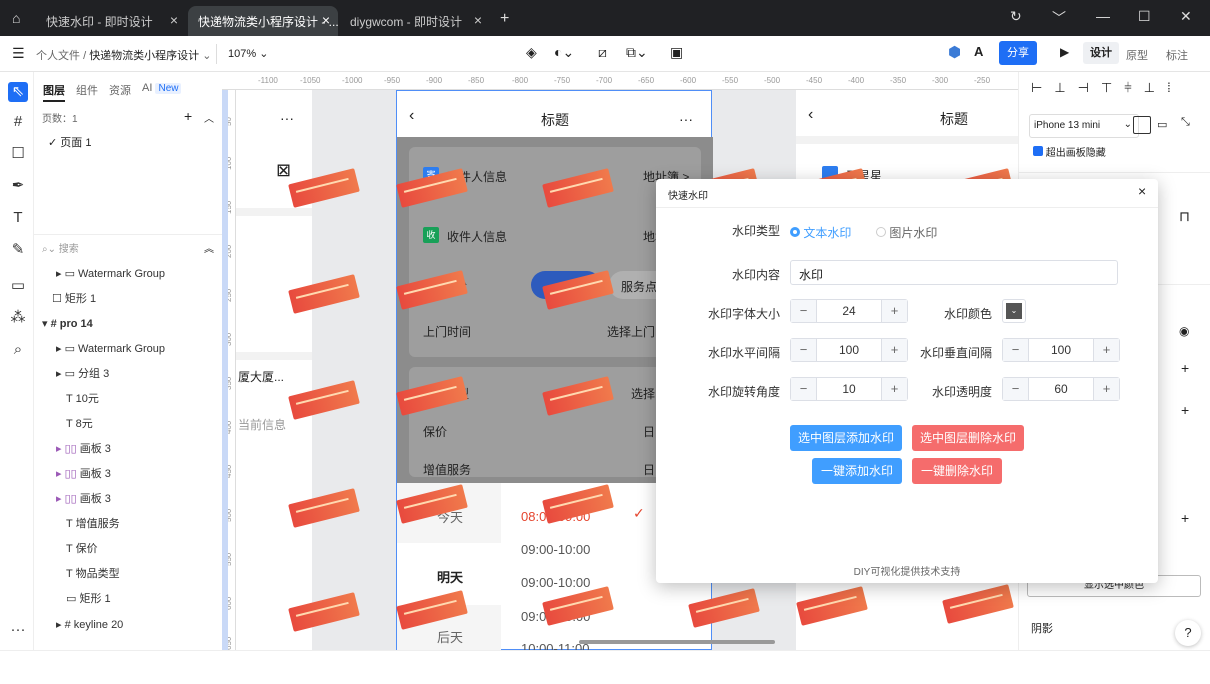 This screenshot has width=1210, height=684. I want to click on move-tool-icon: ⇖, so click(18, 92).